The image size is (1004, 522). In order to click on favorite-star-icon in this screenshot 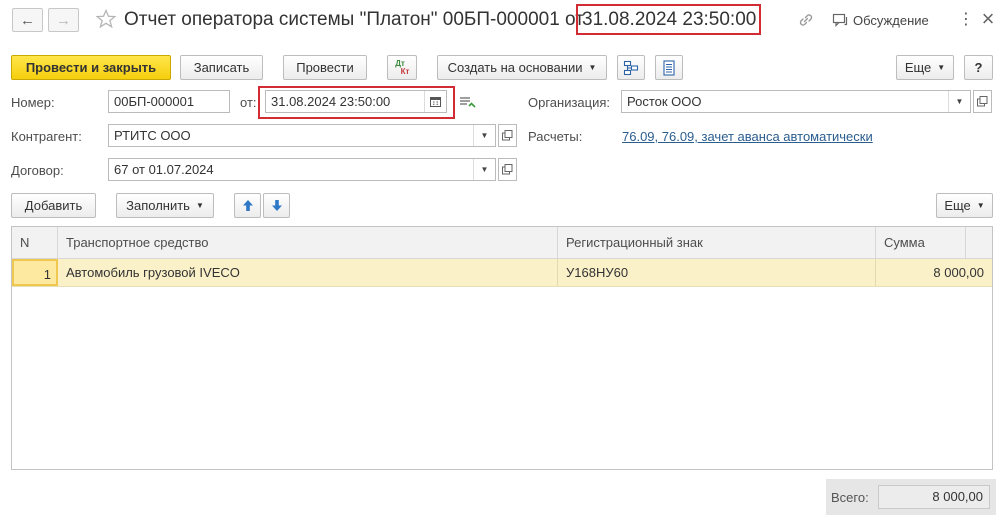, I will do `click(106, 18)`.